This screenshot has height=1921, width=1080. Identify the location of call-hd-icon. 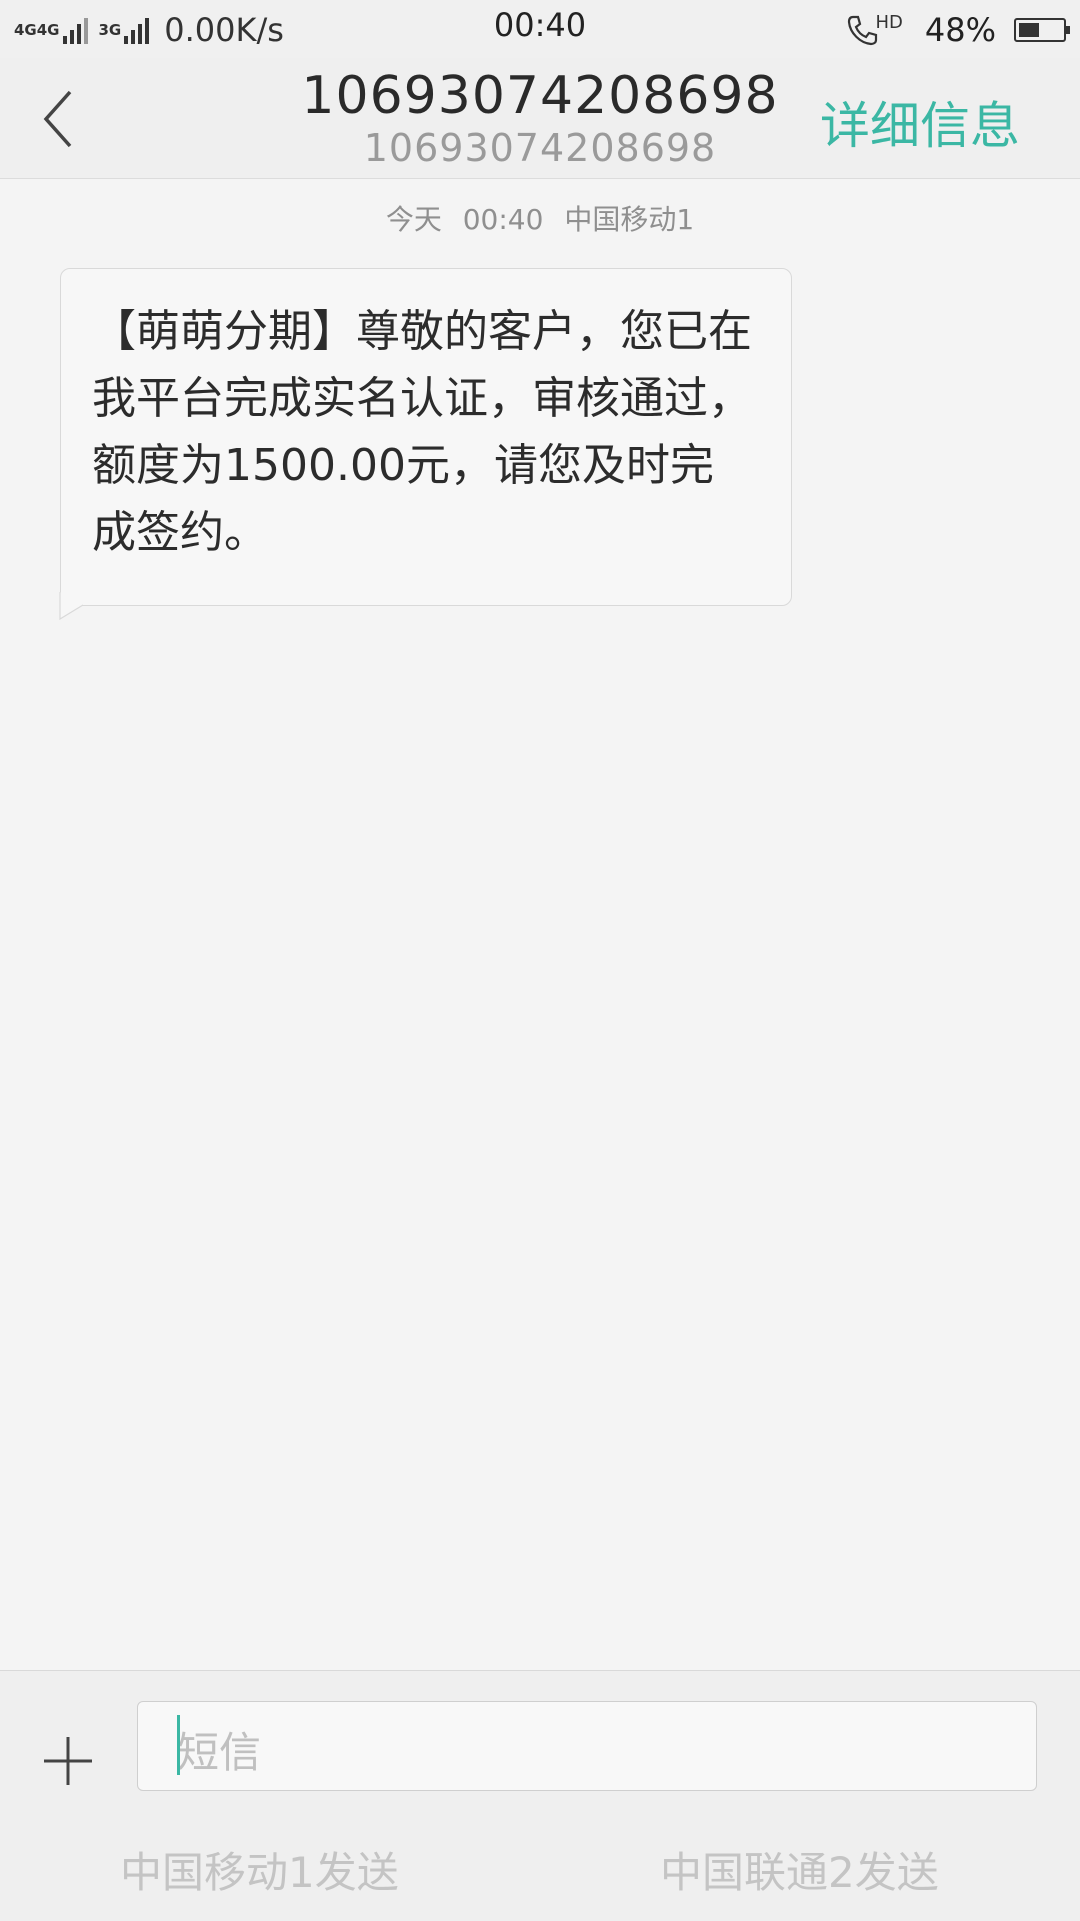
(863, 30).